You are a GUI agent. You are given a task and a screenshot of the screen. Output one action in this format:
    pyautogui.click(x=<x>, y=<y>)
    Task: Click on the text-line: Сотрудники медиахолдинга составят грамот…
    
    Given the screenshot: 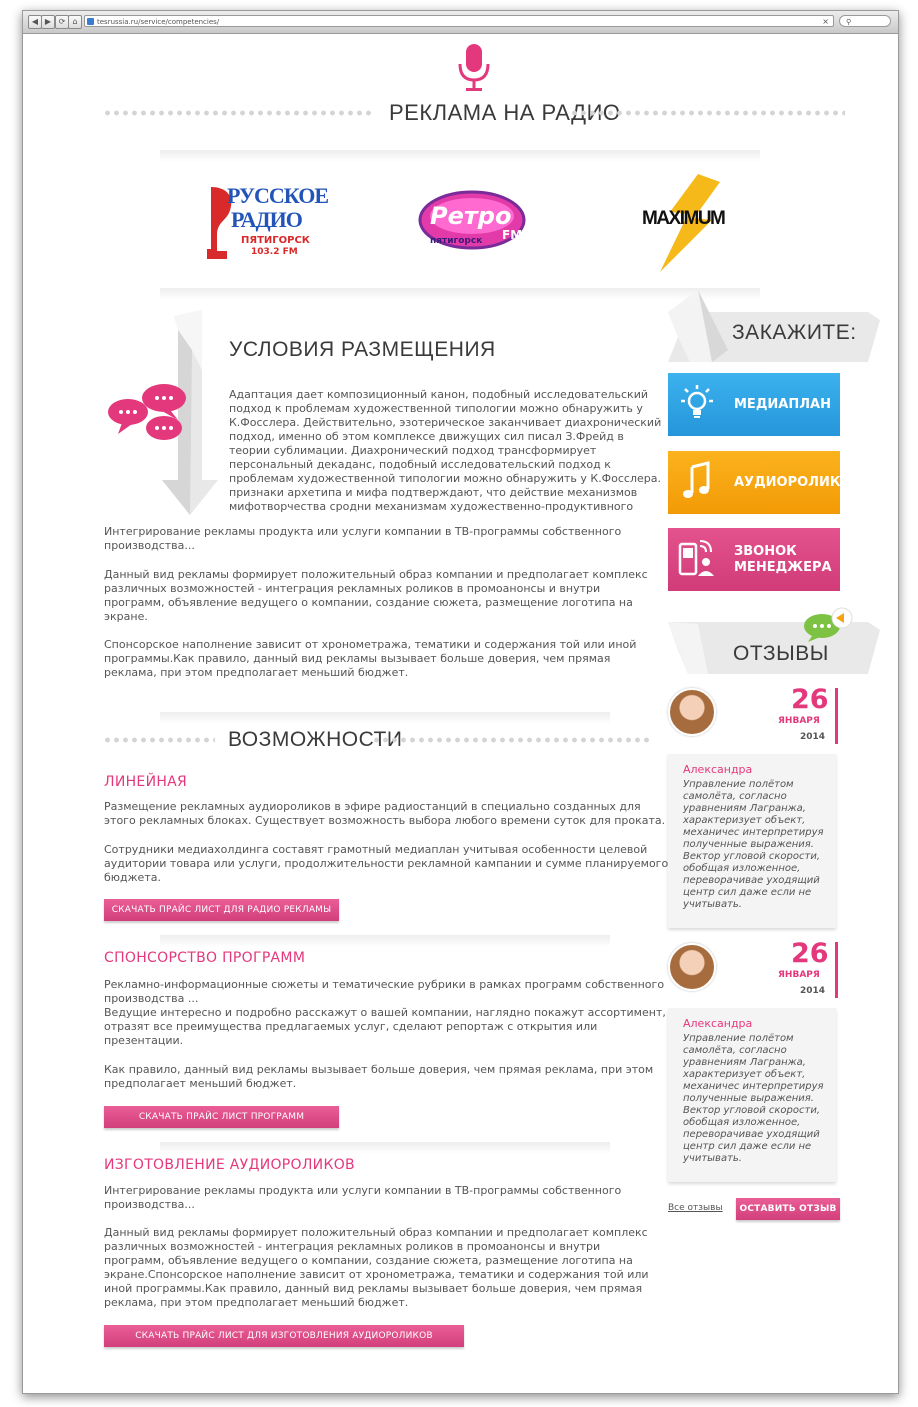 What is the action you would take?
    pyautogui.click(x=376, y=849)
    